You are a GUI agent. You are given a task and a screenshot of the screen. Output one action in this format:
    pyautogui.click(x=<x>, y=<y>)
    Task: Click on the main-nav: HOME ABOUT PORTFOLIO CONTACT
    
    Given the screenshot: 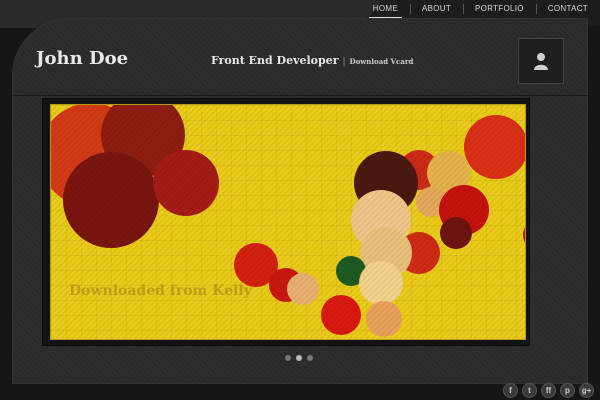 What is the action you would take?
    pyautogui.click(x=480, y=10)
    